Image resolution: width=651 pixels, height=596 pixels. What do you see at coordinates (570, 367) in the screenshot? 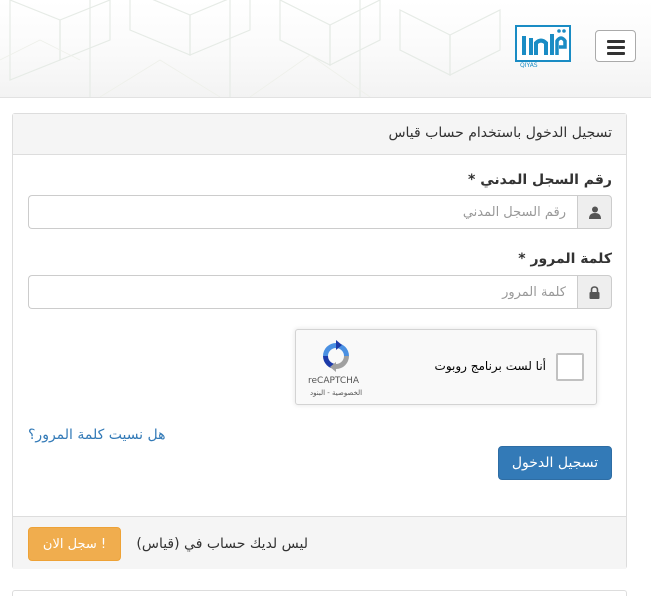
I see `recaptcha-checkbox` at bounding box center [570, 367].